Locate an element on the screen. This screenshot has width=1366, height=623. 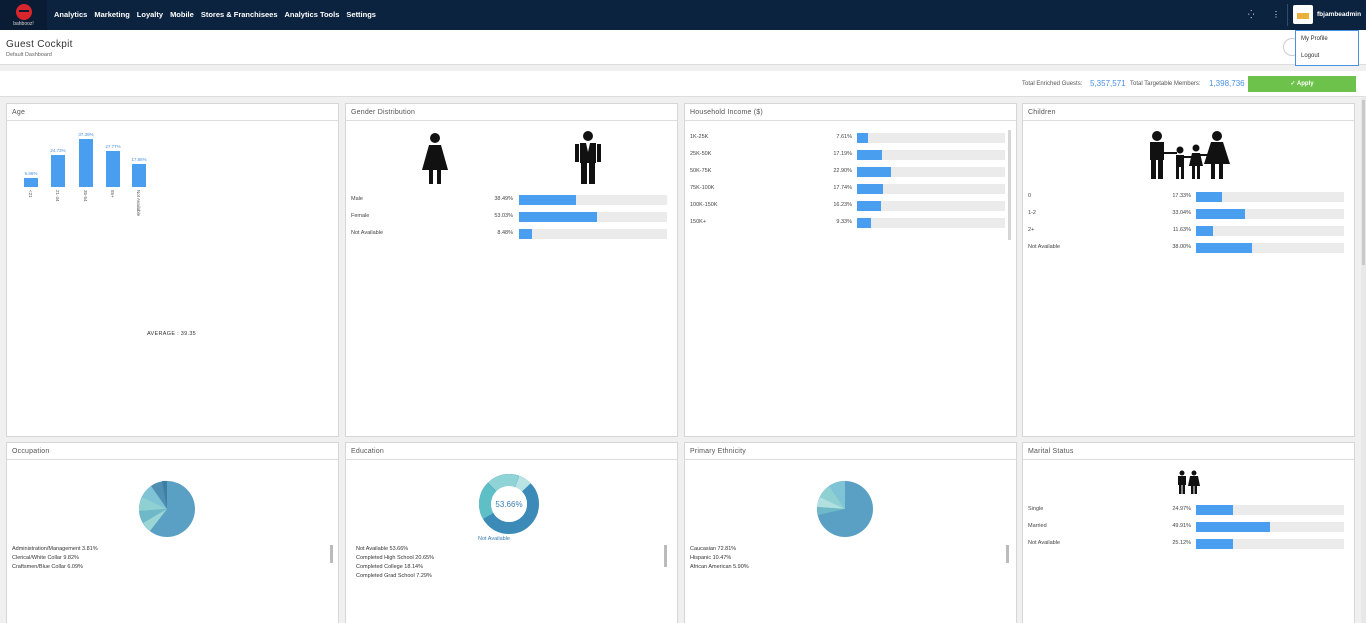
age-tick-label: <21 is located at coordinates (30, 194).